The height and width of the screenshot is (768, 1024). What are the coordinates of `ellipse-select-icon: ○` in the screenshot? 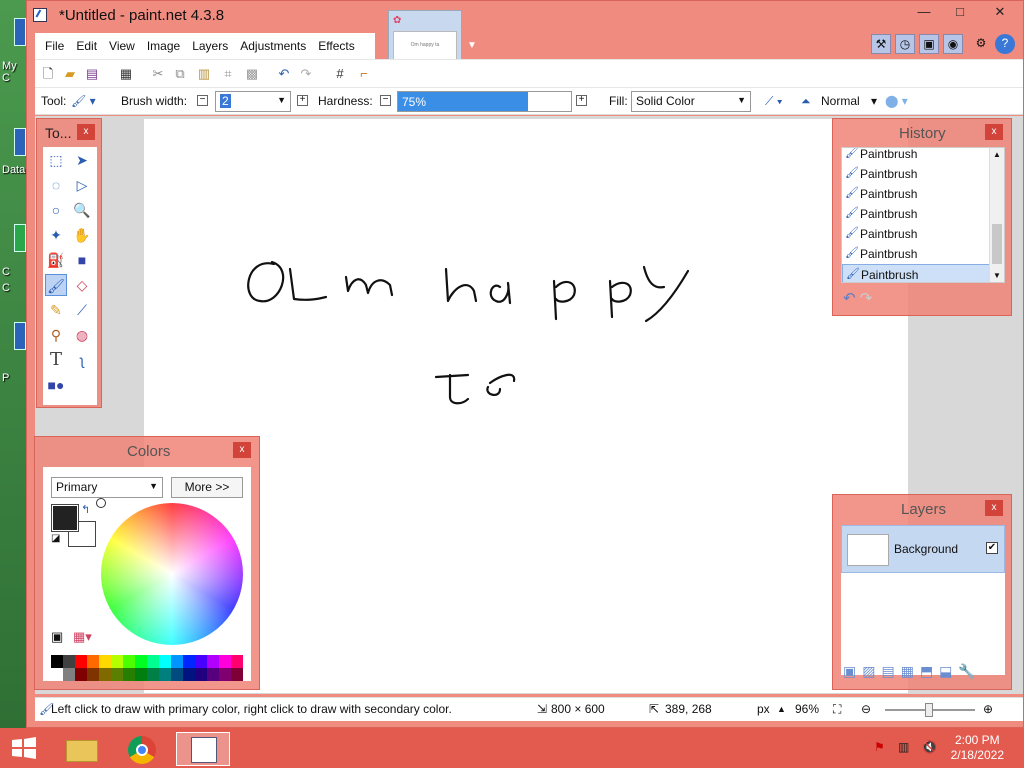 It's located at (56, 210).